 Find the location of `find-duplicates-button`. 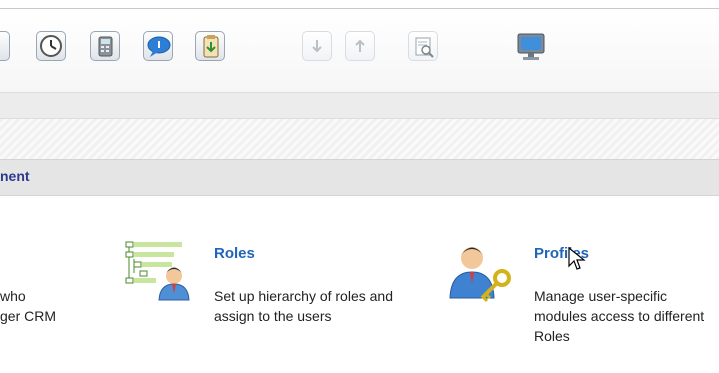

find-duplicates-button is located at coordinates (423, 46).